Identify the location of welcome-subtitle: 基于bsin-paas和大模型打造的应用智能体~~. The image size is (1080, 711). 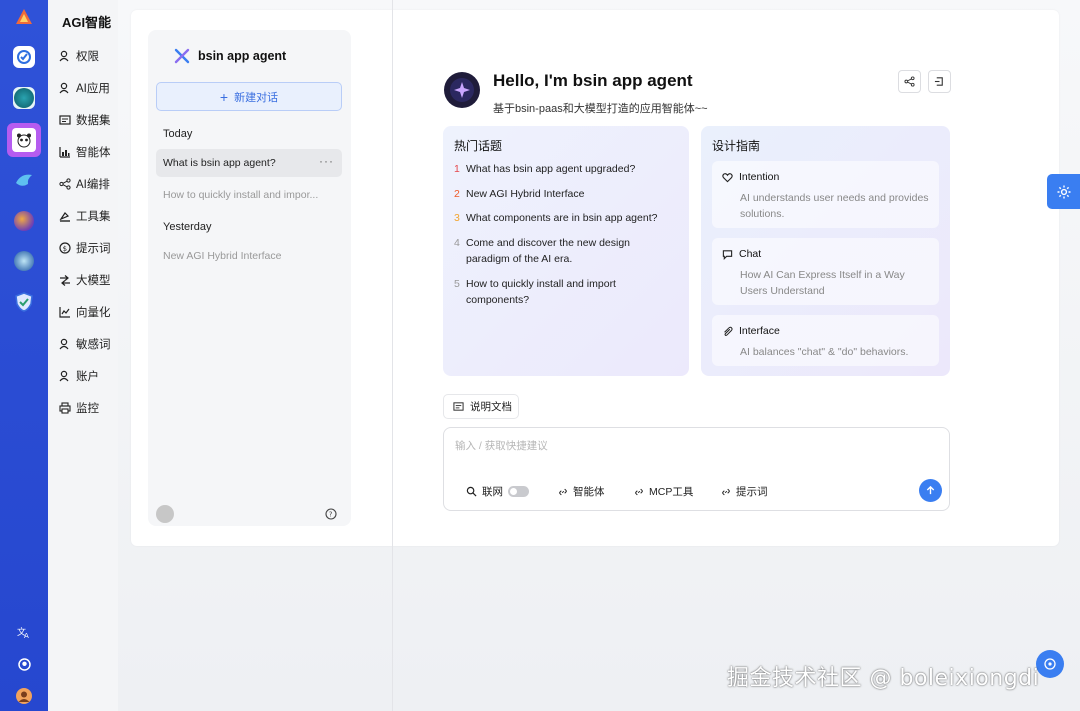
(600, 109).